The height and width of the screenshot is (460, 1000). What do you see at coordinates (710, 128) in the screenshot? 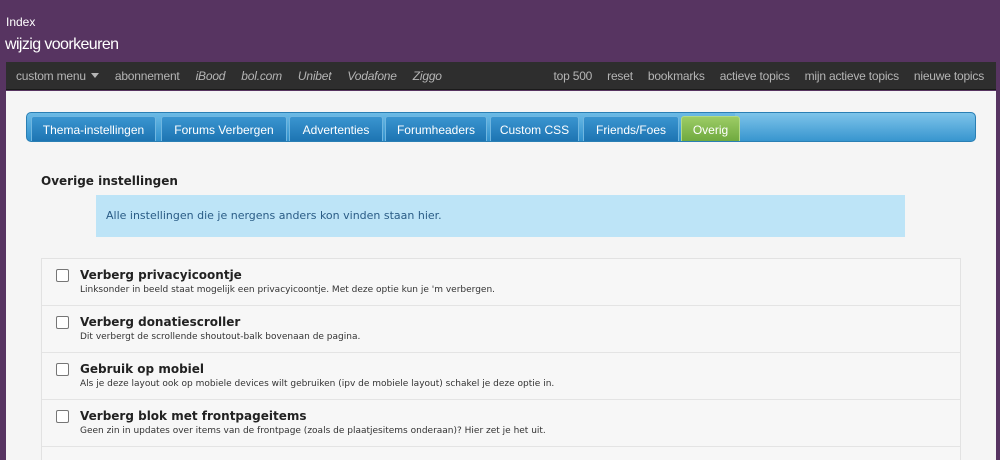
I see `tab-overig: Overig` at bounding box center [710, 128].